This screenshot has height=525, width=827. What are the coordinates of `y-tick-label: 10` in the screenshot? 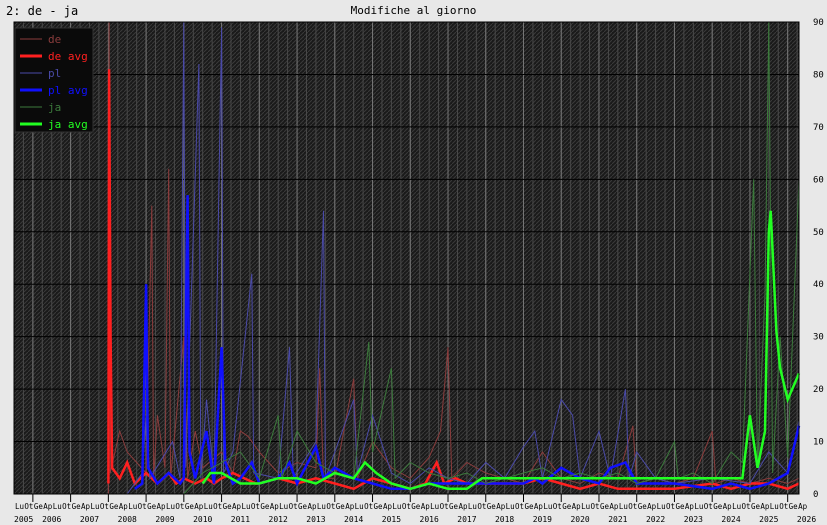 It's located at (818, 443).